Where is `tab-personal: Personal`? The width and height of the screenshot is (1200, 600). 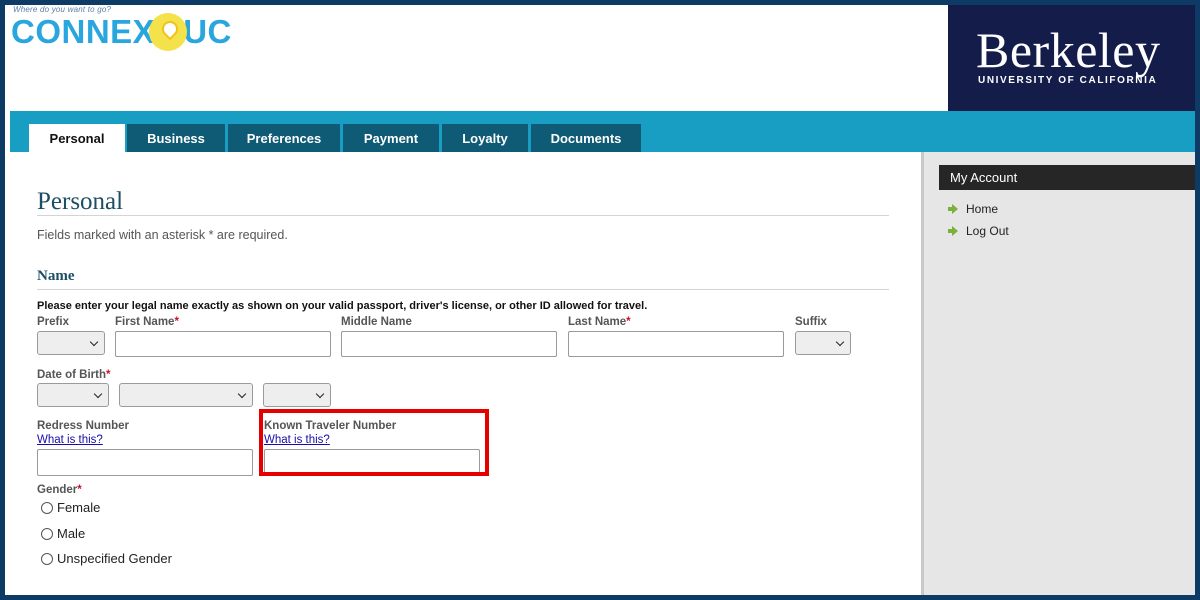
tab-personal: Personal is located at coordinates (77, 138).